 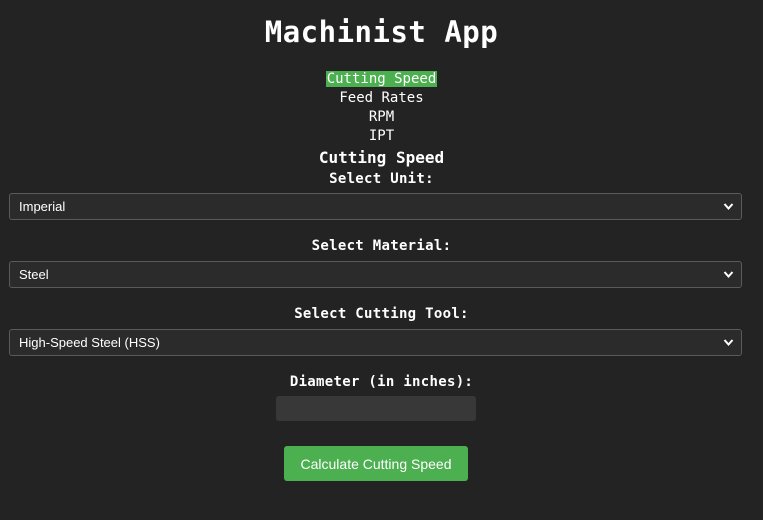 I want to click on main-nav: Cutting Speed Feed Rates RPM IPT, so click(x=381, y=108).